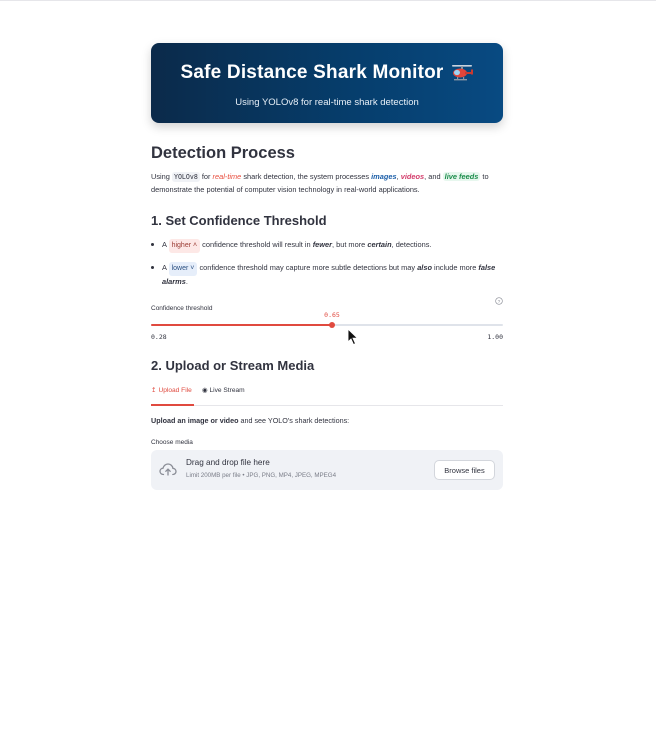 The width and height of the screenshot is (656, 756). I want to click on app-title: Safe Distance Shark Monitor, so click(312, 72).